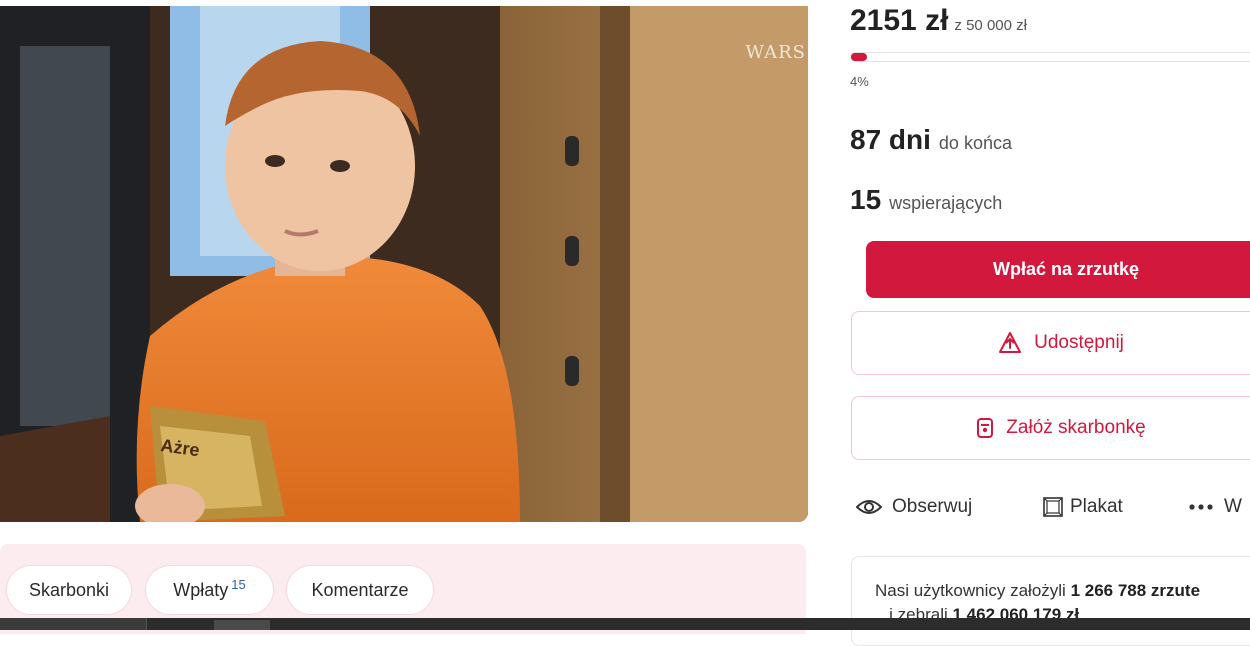 The image size is (1250, 646). I want to click on supporters: 15 wspierających, so click(926, 200).